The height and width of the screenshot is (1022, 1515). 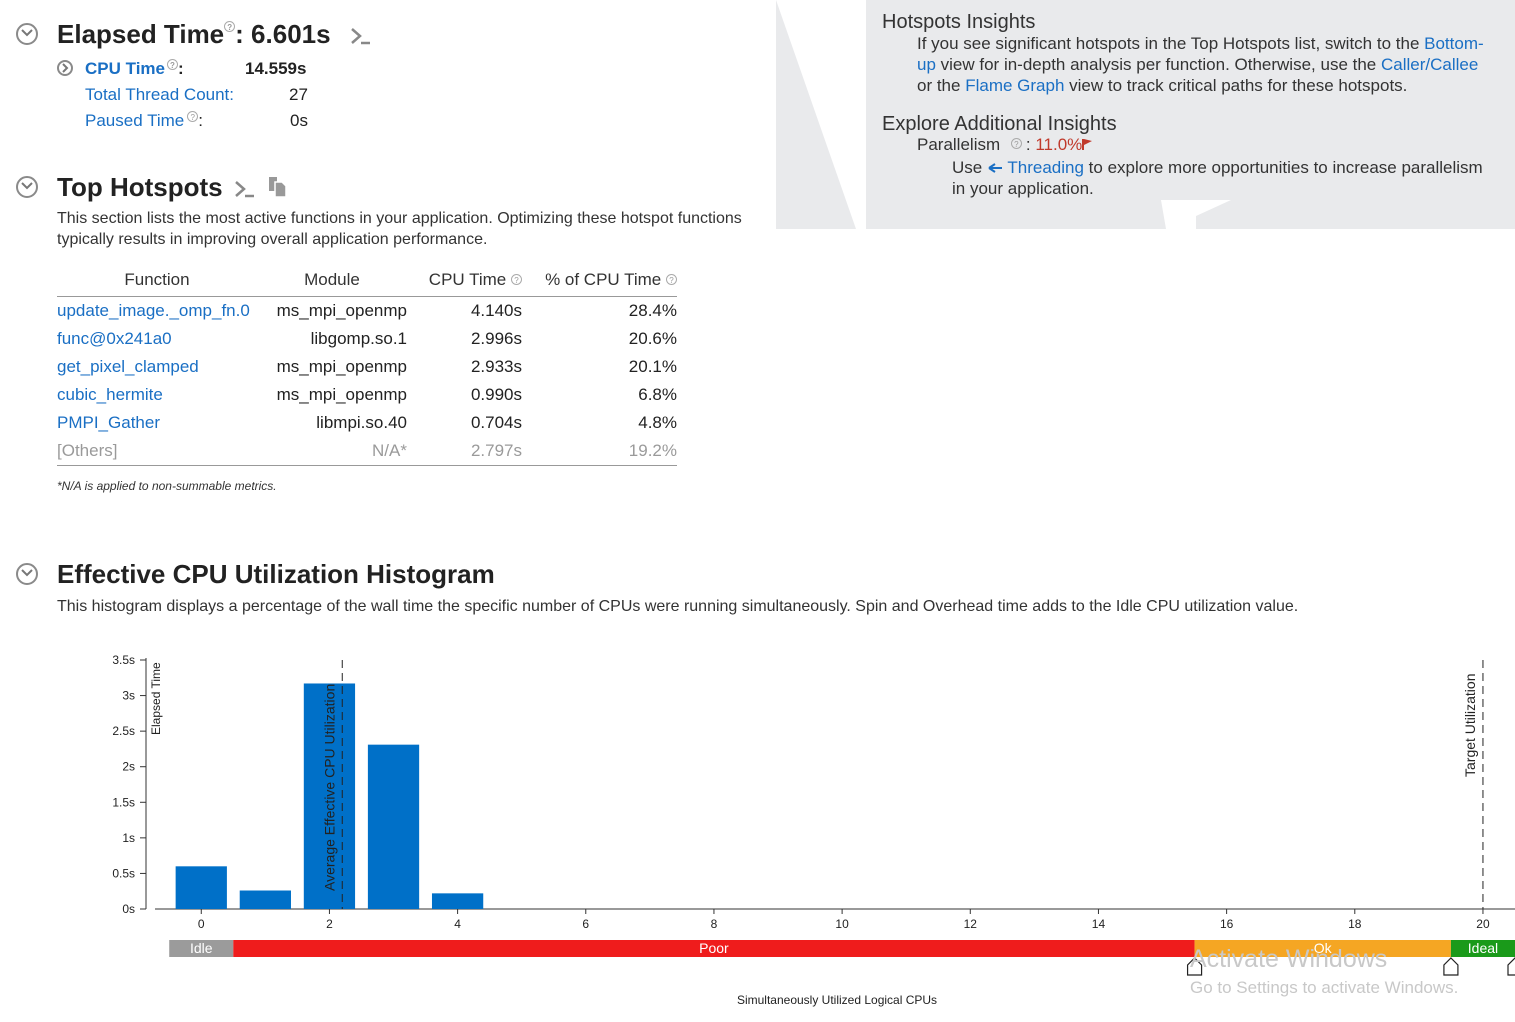 What do you see at coordinates (201, 948) in the screenshot?
I see `utilization-zone-label: Idle` at bounding box center [201, 948].